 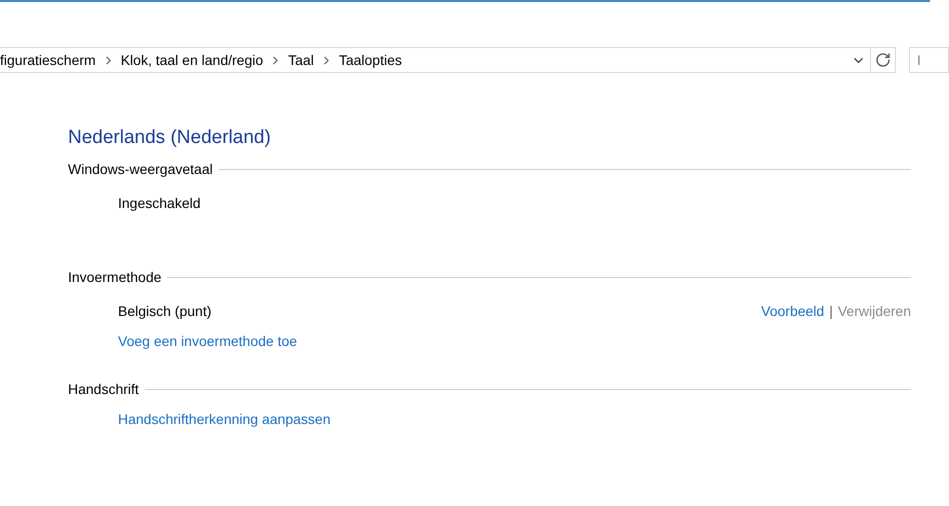 I want to click on breadcrumb: Taalopties, so click(x=370, y=60).